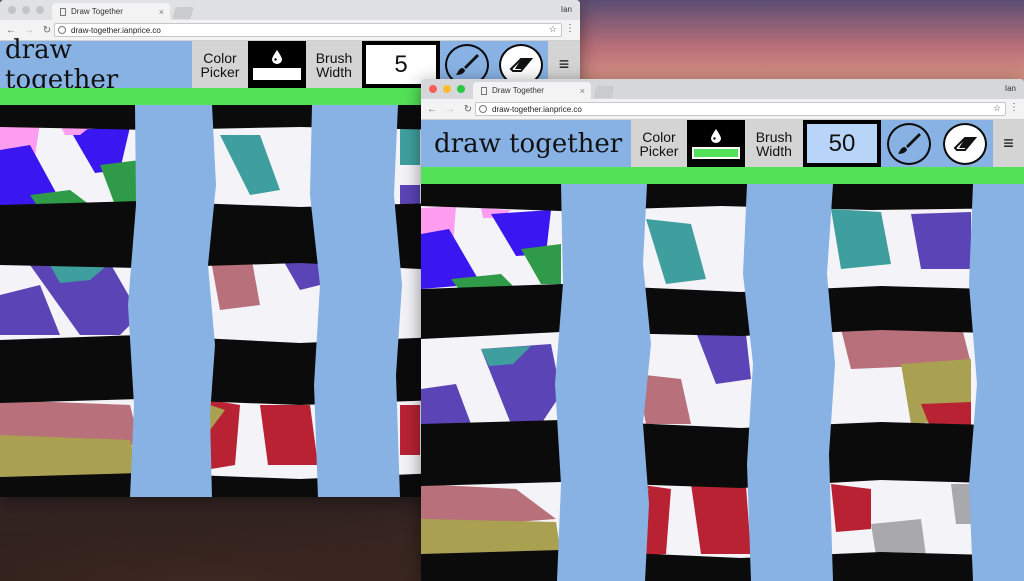  I want to click on tool-selector, so click(937, 143).